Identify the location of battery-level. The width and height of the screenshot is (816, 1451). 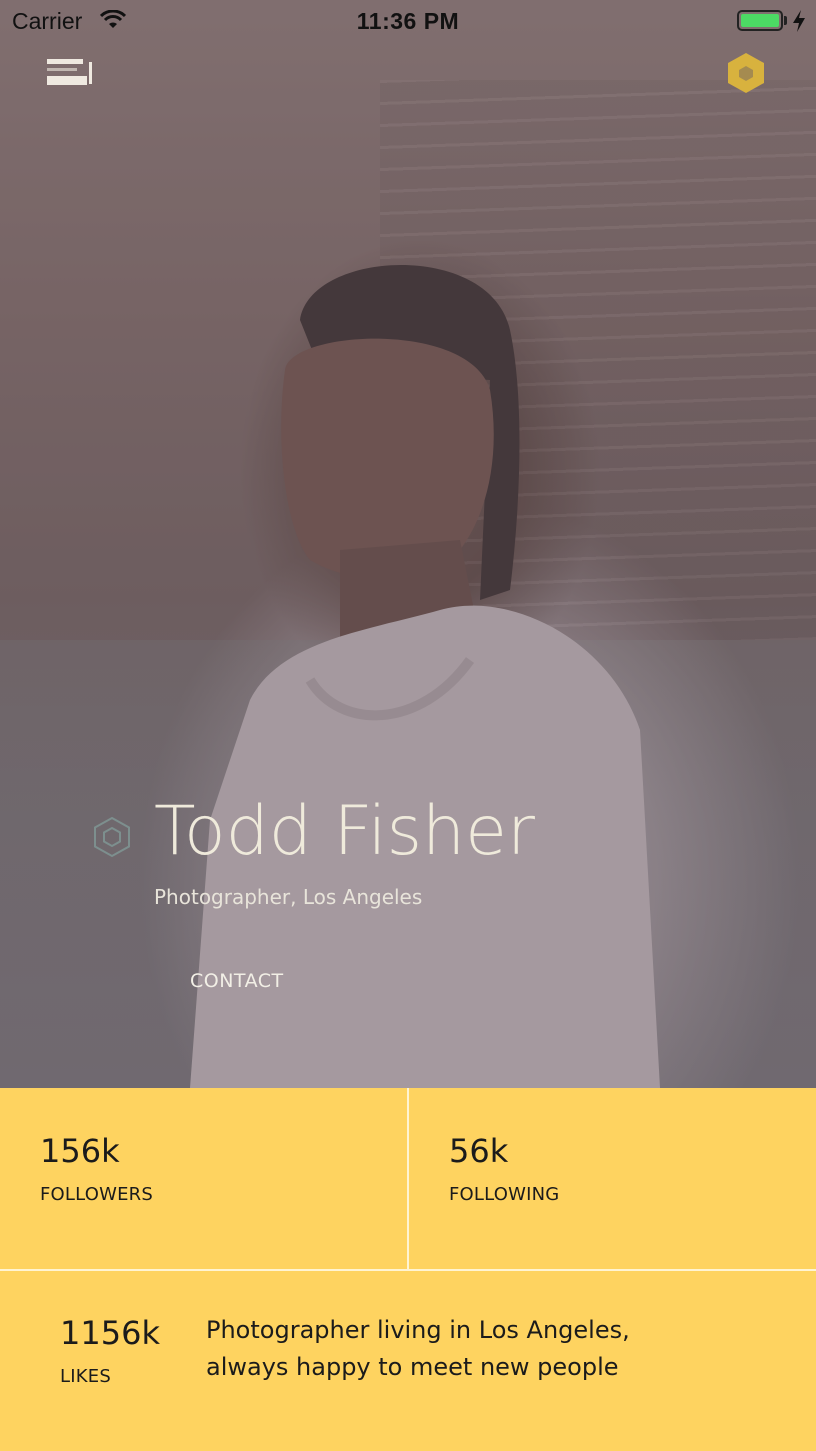
(760, 20).